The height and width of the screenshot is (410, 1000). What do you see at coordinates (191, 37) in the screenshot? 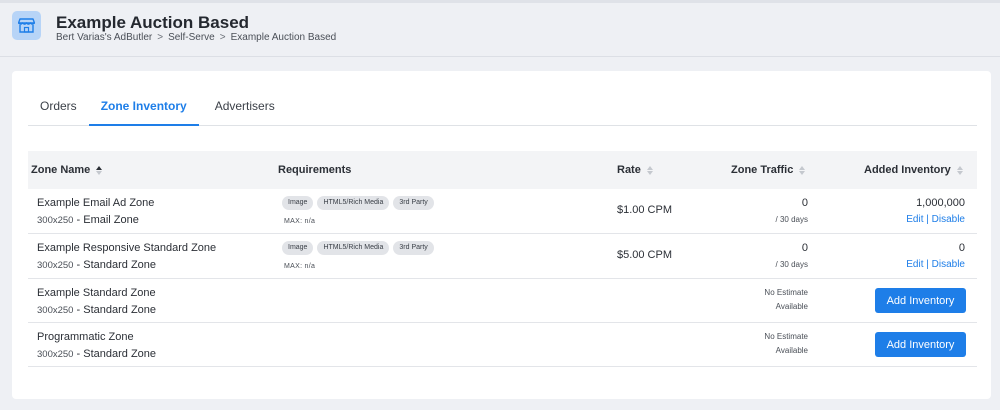
I see `breadcrumb-item-self-serve: Self-Serve` at bounding box center [191, 37].